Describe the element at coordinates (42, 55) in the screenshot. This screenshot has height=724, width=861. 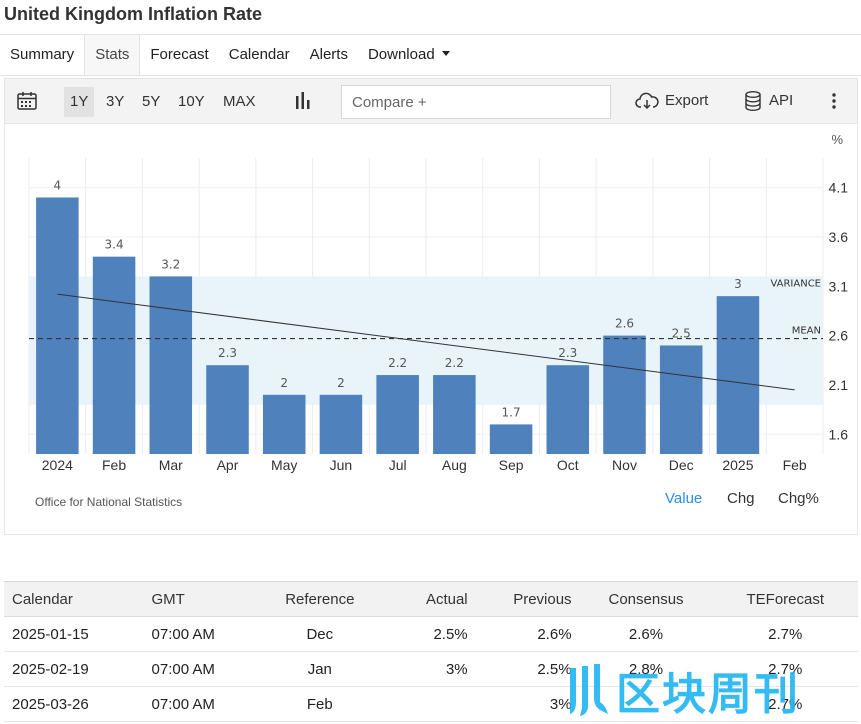
I see `tab-summary: Summary` at that location.